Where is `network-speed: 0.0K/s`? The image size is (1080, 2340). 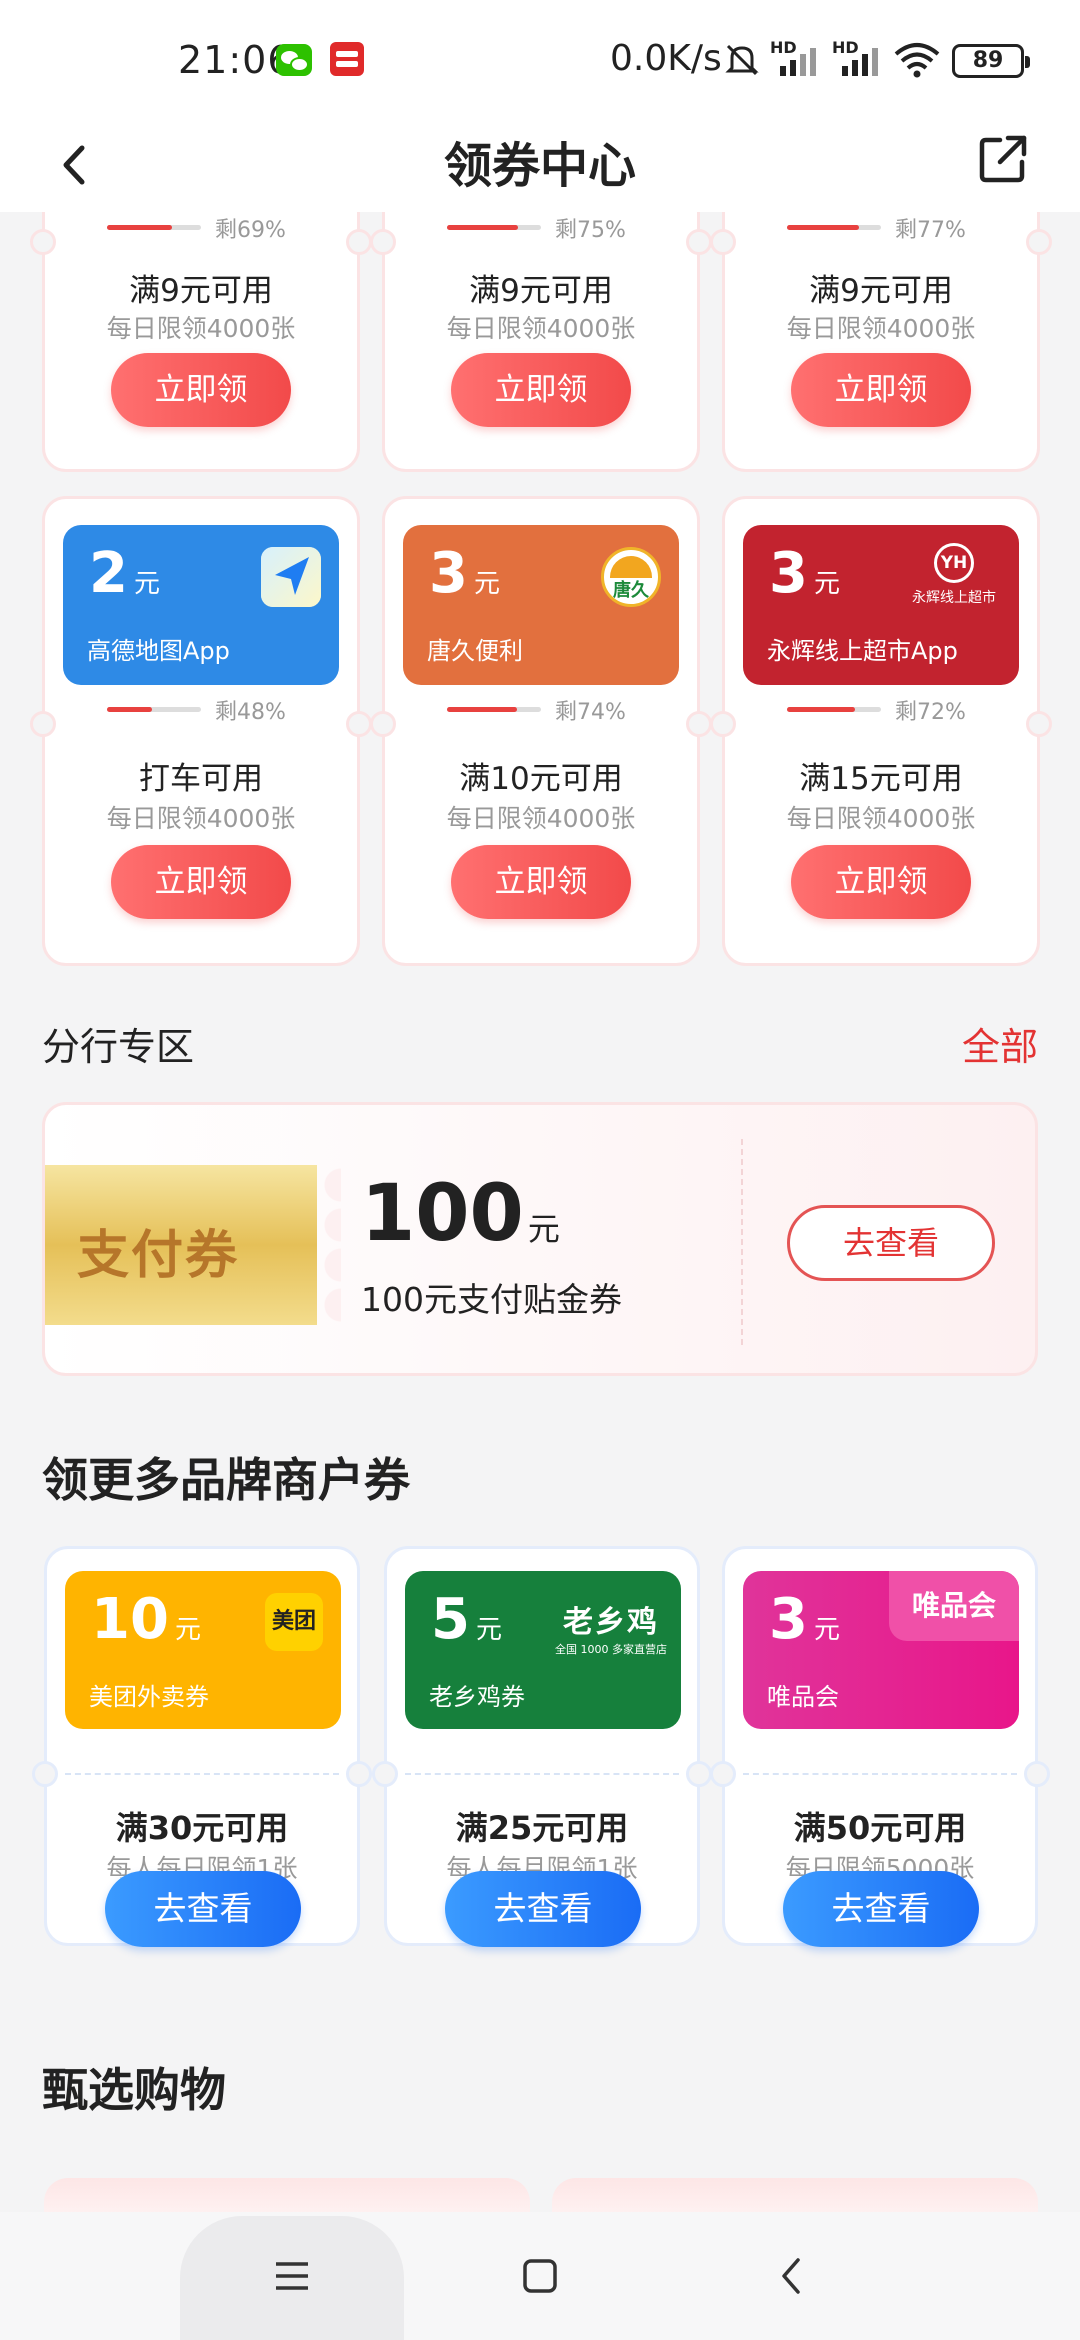
network-speed: 0.0K/s is located at coordinates (666, 58).